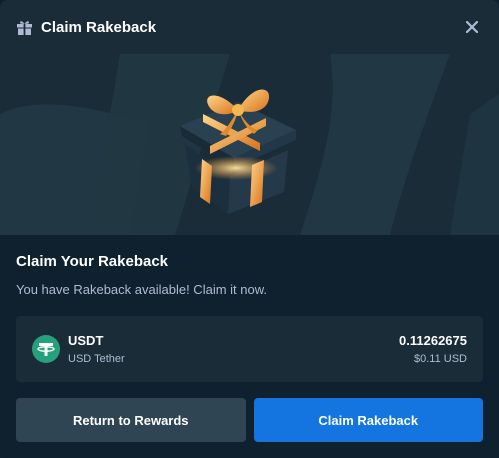 The width and height of the screenshot is (499, 458). I want to click on asset-usd-value: $0.11 USD, so click(440, 359).